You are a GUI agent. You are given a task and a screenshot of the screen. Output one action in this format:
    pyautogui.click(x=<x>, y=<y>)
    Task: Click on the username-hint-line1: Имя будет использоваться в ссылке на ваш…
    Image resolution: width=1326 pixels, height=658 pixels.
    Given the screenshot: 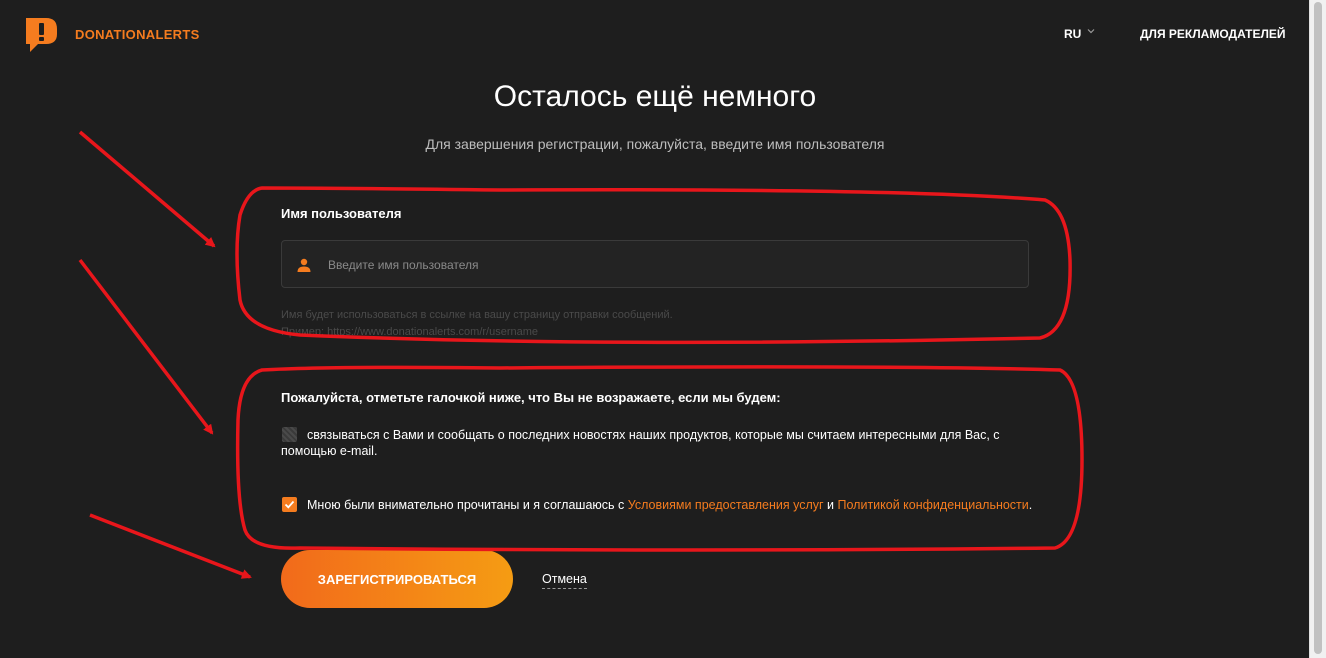 What is the action you would take?
    pyautogui.click(x=477, y=315)
    